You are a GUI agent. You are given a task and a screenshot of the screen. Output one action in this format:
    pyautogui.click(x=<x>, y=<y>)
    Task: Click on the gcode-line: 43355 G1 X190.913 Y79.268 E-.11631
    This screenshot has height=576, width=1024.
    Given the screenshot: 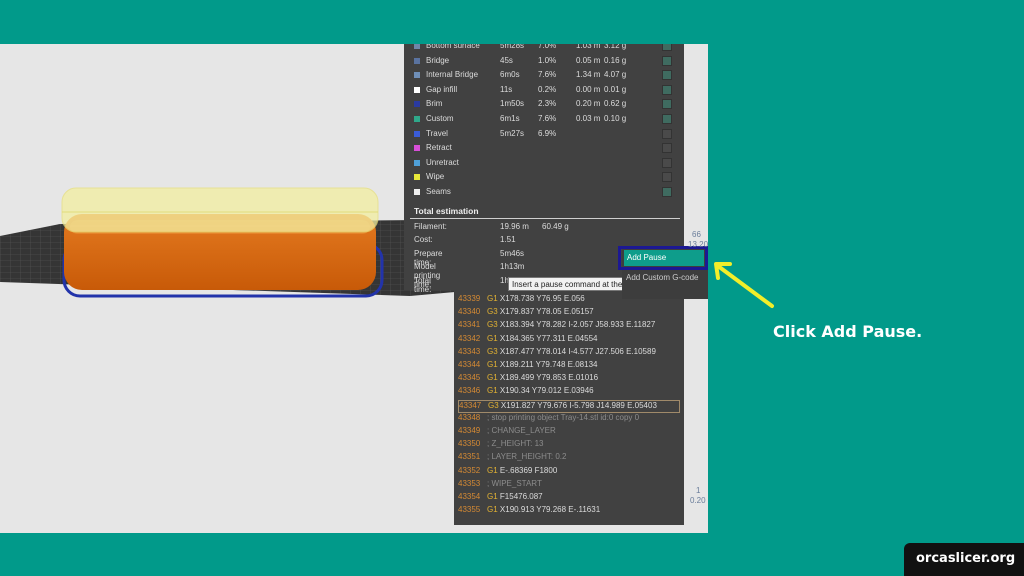 What is the action you would take?
    pyautogui.click(x=569, y=511)
    